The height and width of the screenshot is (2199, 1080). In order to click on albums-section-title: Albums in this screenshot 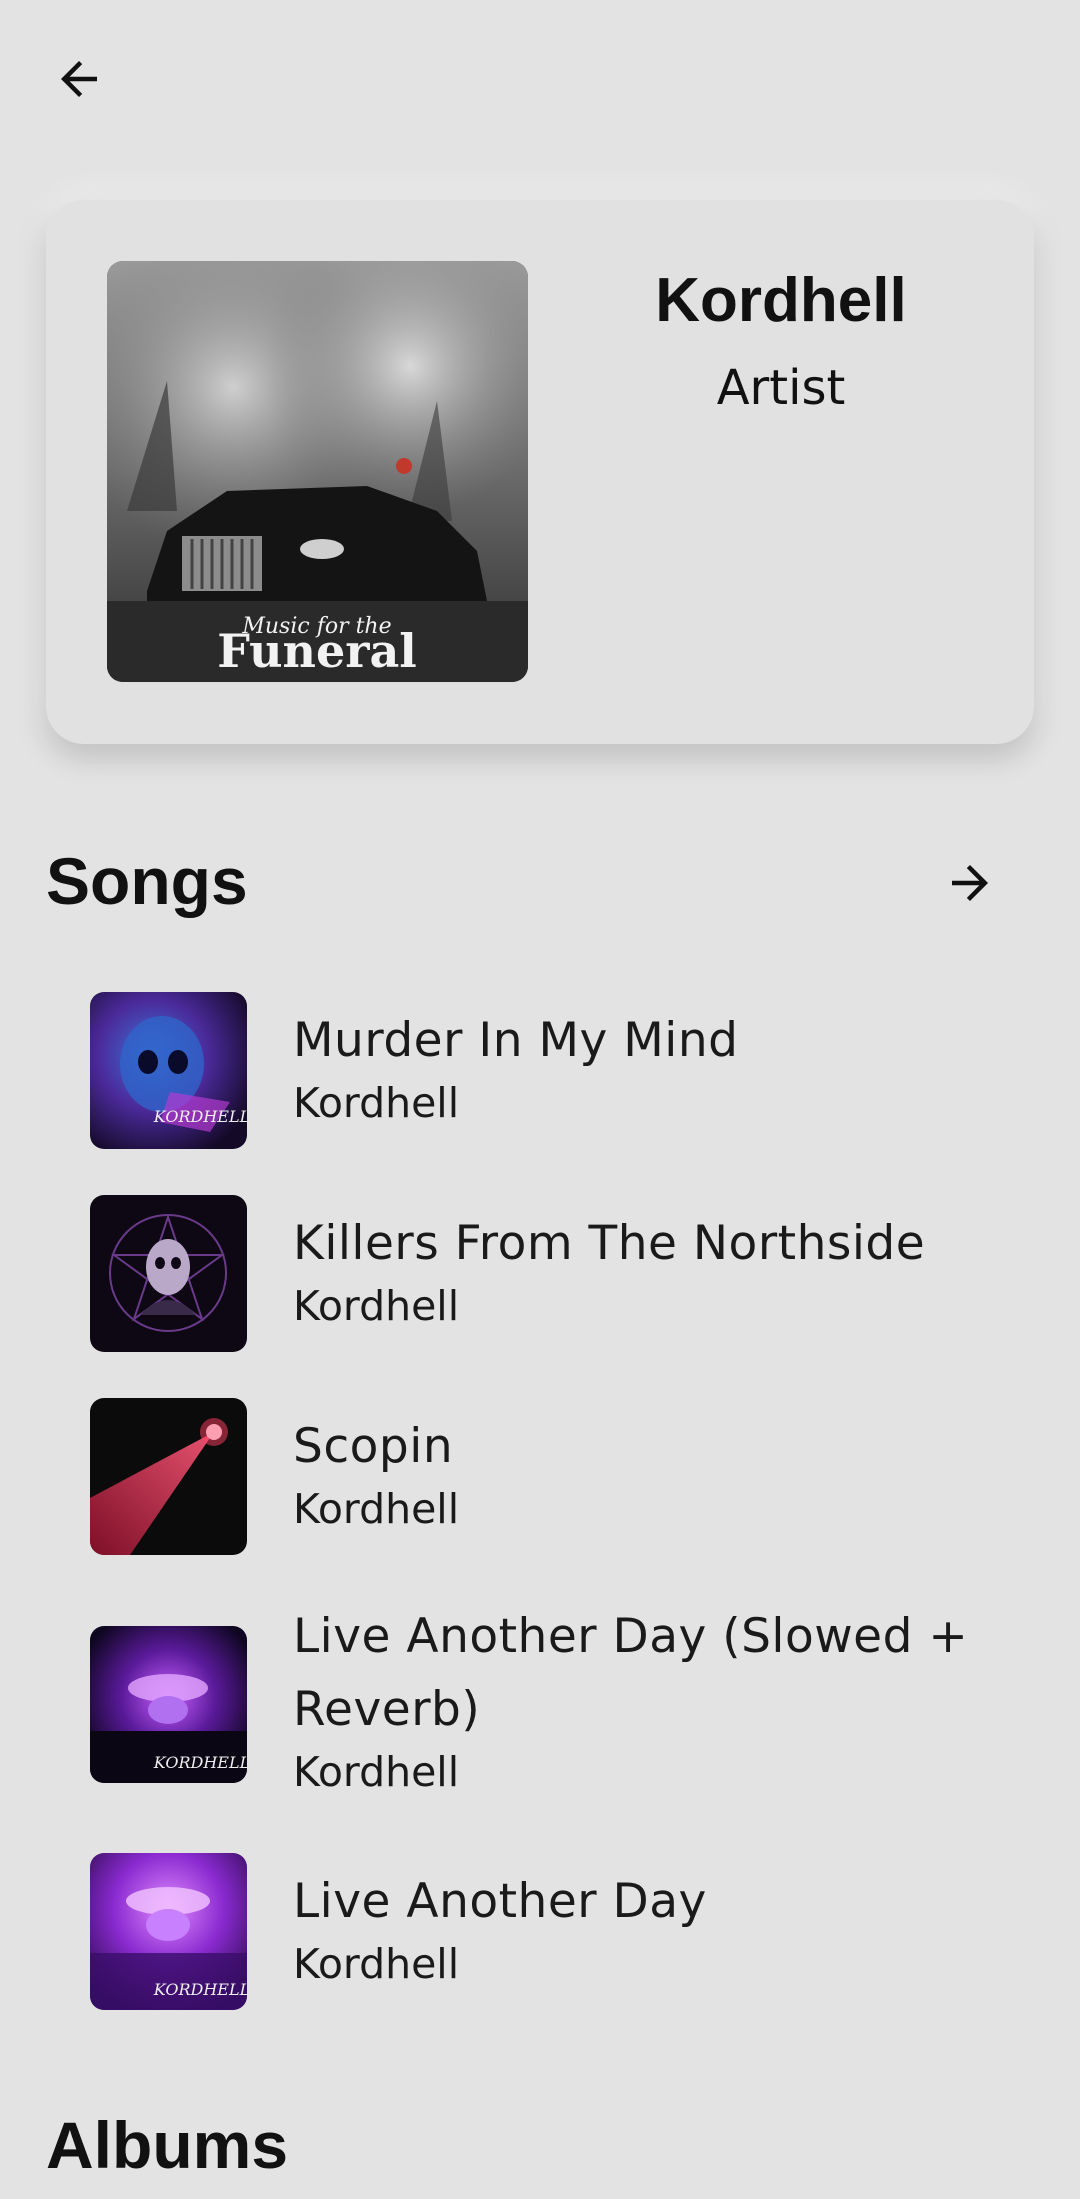, I will do `click(167, 2145)`.